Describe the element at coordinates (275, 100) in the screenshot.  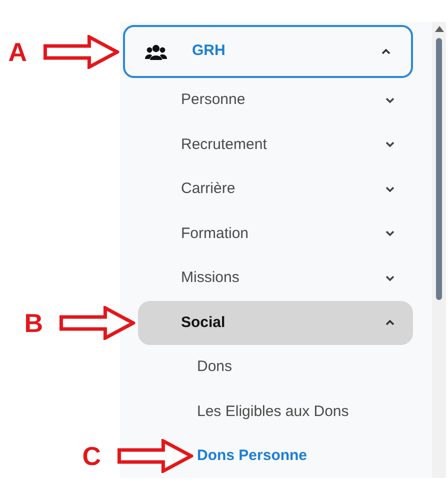
I see `menu-item: Personne` at that location.